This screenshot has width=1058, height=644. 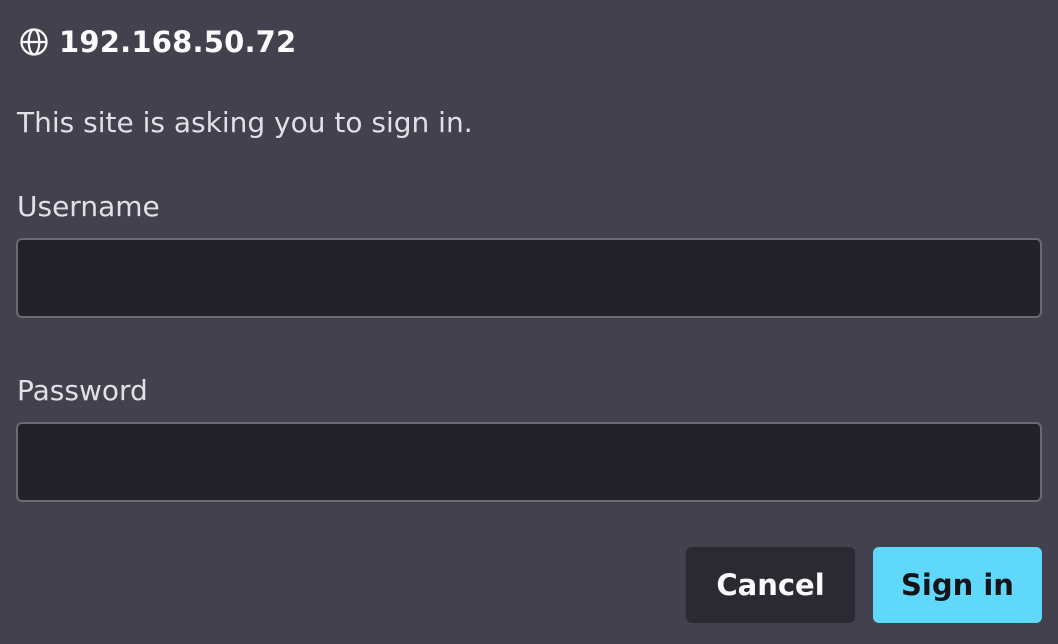 What do you see at coordinates (34, 42) in the screenshot?
I see `globe-icon` at bounding box center [34, 42].